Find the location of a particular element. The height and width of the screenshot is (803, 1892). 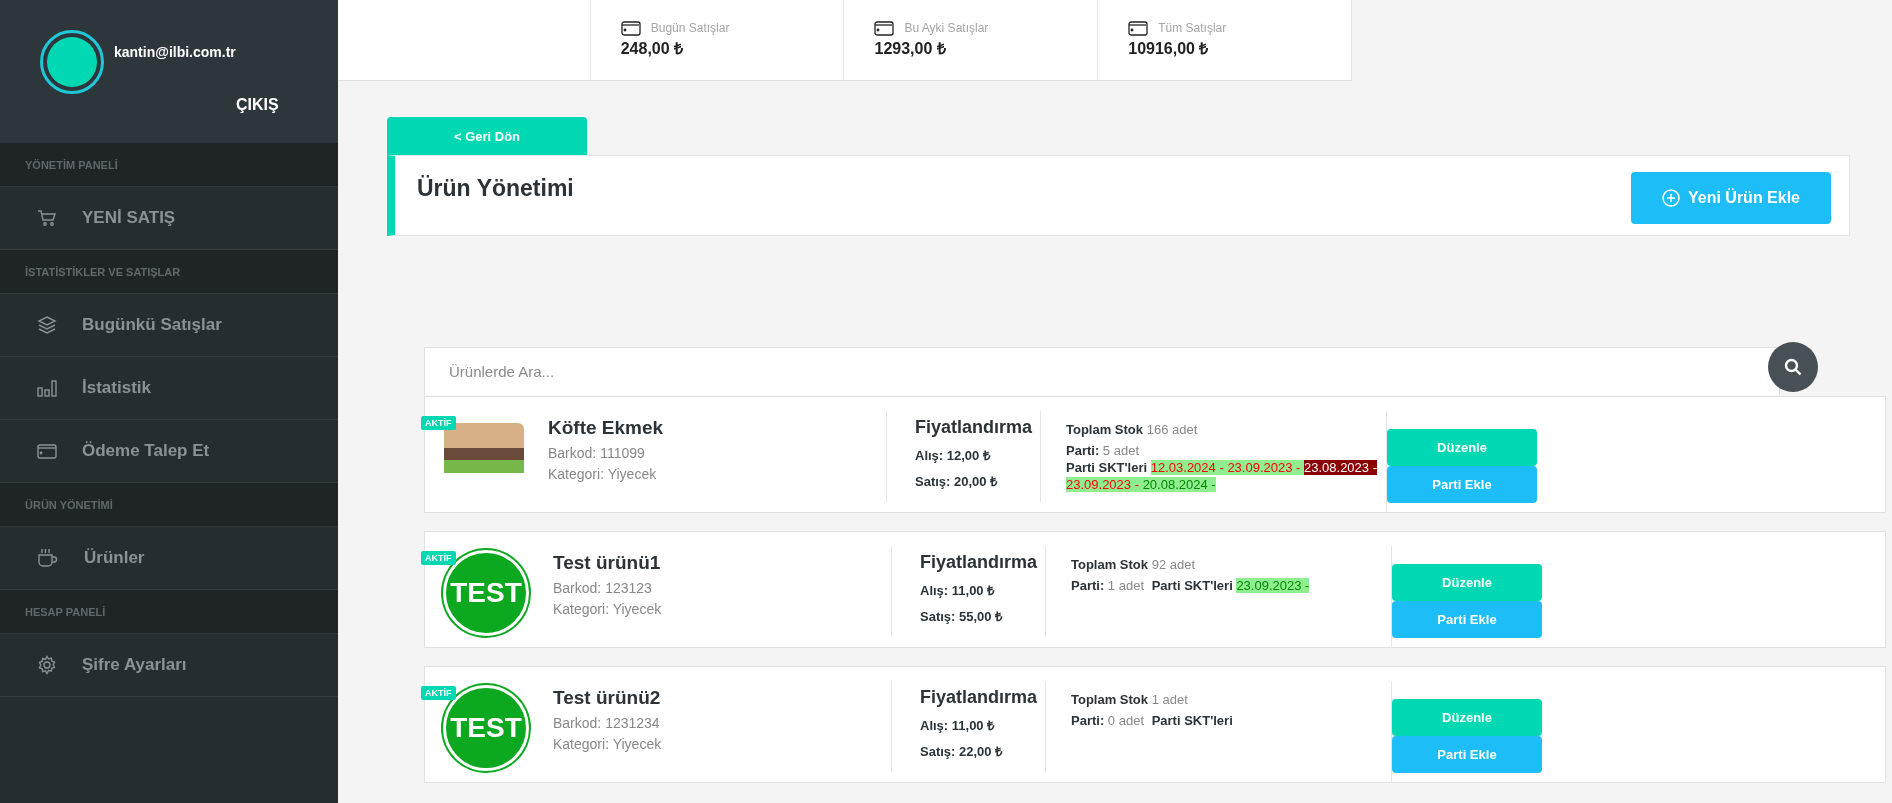

barcode-text: Barkod: 111099 is located at coordinates (597, 453).